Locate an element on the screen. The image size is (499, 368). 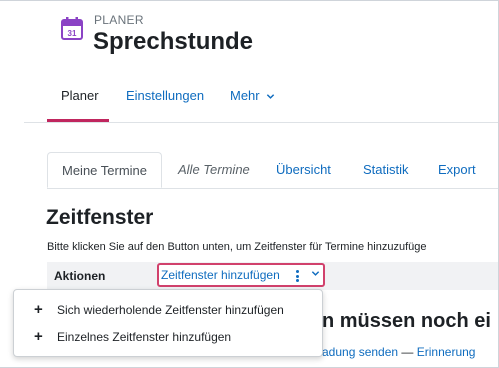
nav-item-einstellungen: Einstellungen is located at coordinates (165, 104).